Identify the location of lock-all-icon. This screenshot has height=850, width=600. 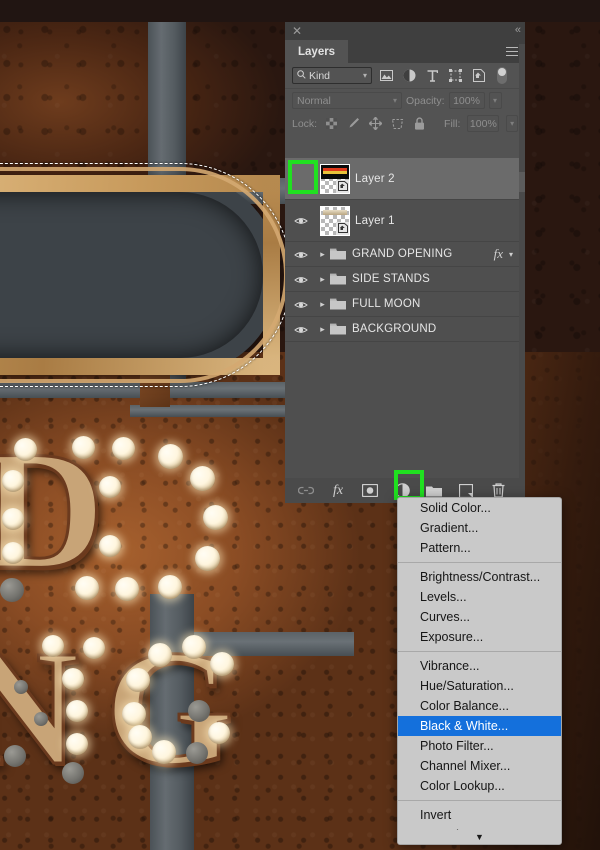
(419, 123).